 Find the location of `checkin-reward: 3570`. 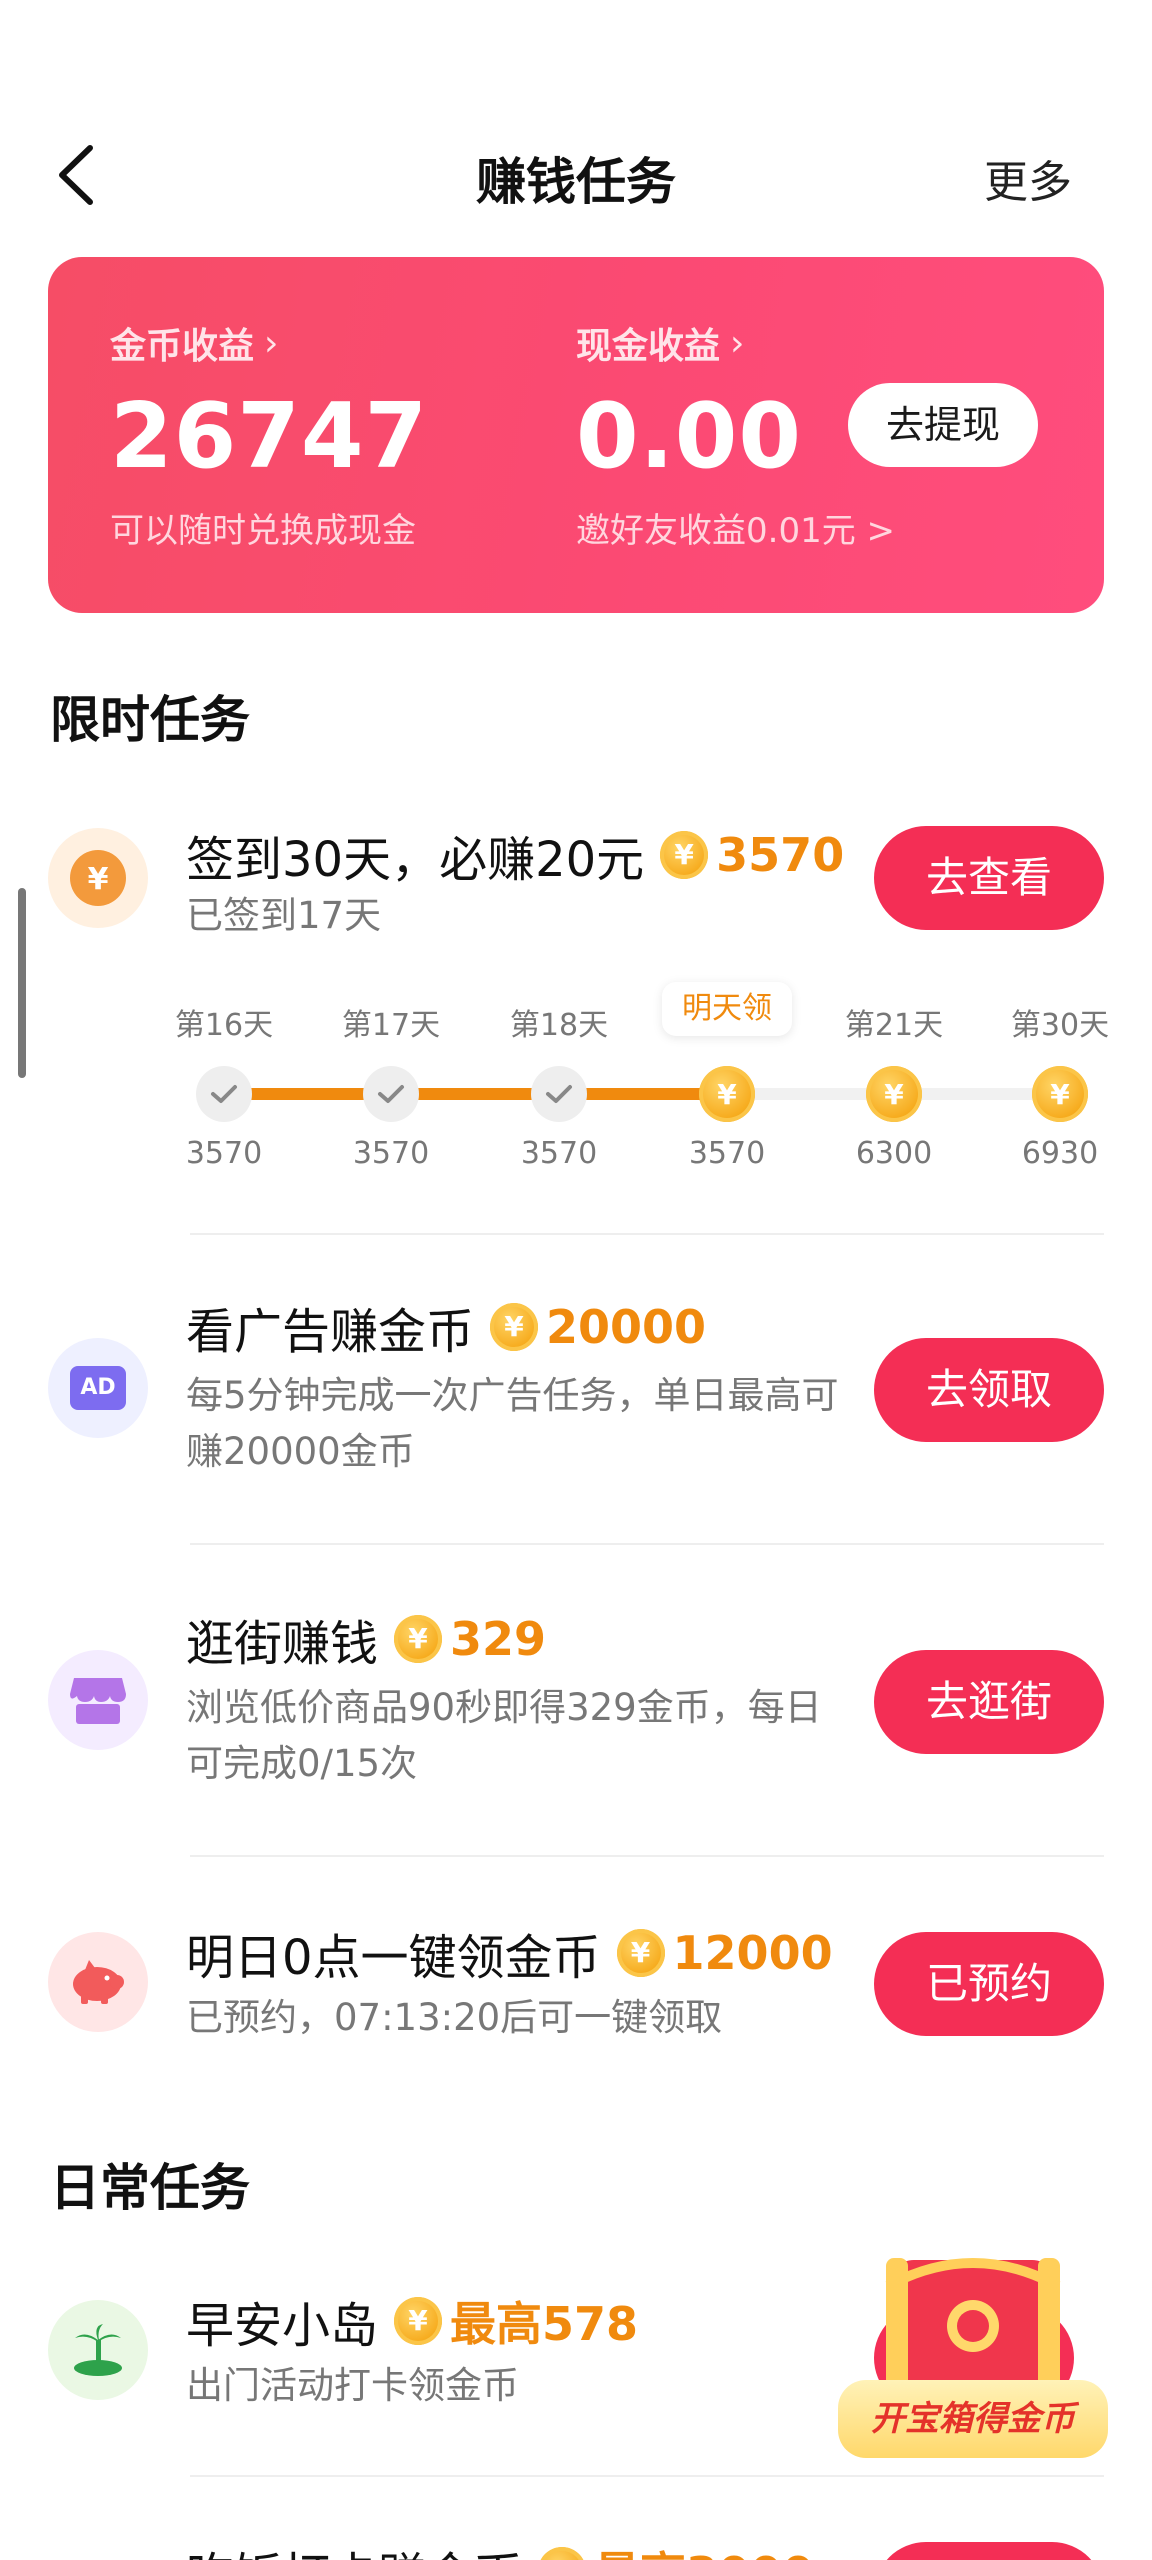

checkin-reward: 3570 is located at coordinates (780, 855).